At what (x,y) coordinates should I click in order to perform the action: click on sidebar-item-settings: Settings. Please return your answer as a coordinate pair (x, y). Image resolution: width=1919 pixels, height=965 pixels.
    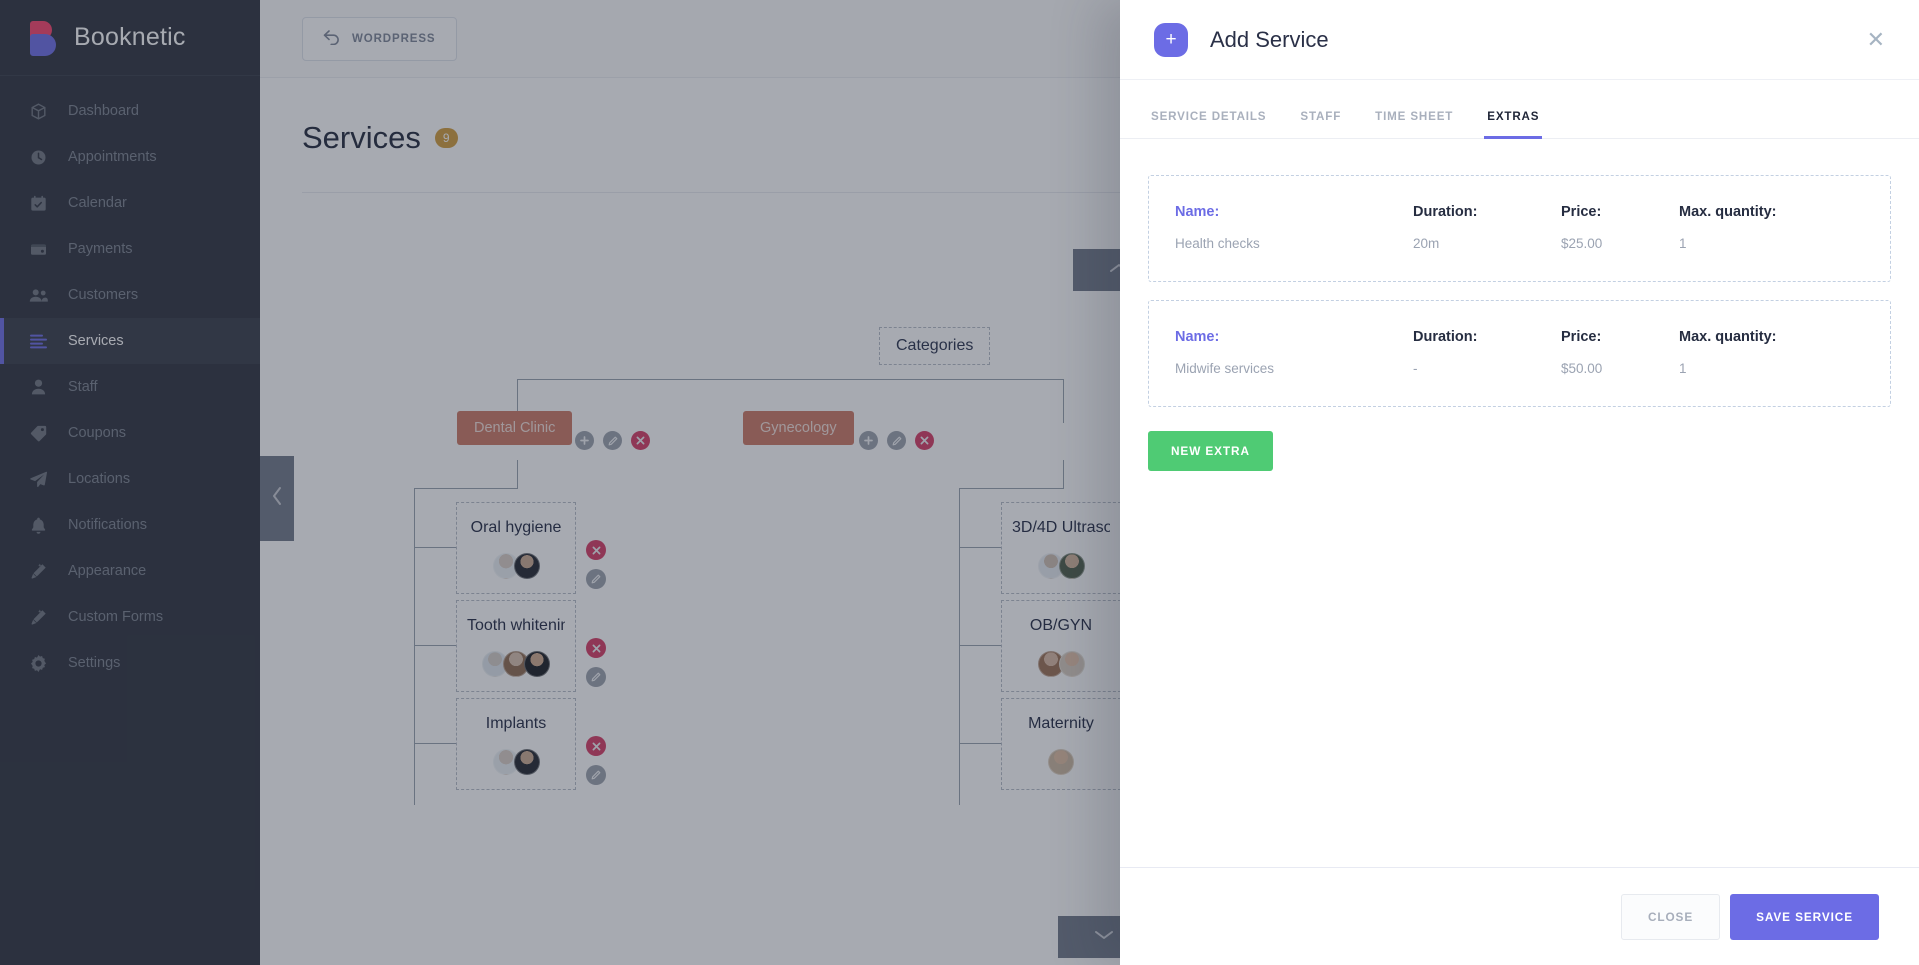
    Looking at the image, I should click on (130, 663).